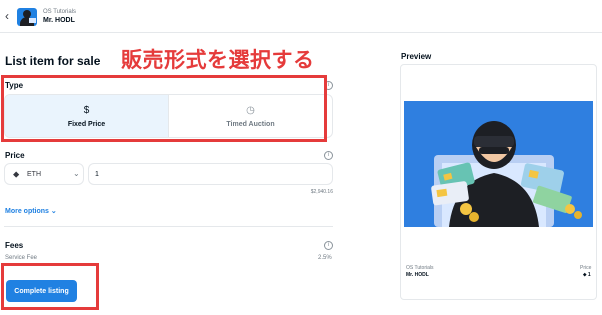 Image resolution: width=602 pixels, height=315 pixels. What do you see at coordinates (59, 20) in the screenshot?
I see `item-name: Mr. HODL` at bounding box center [59, 20].